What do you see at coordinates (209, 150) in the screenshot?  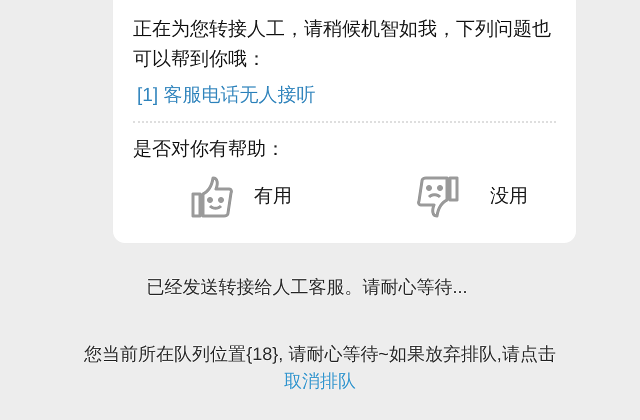 I see `feedback-prompt: 是否对你有帮助：` at bounding box center [209, 150].